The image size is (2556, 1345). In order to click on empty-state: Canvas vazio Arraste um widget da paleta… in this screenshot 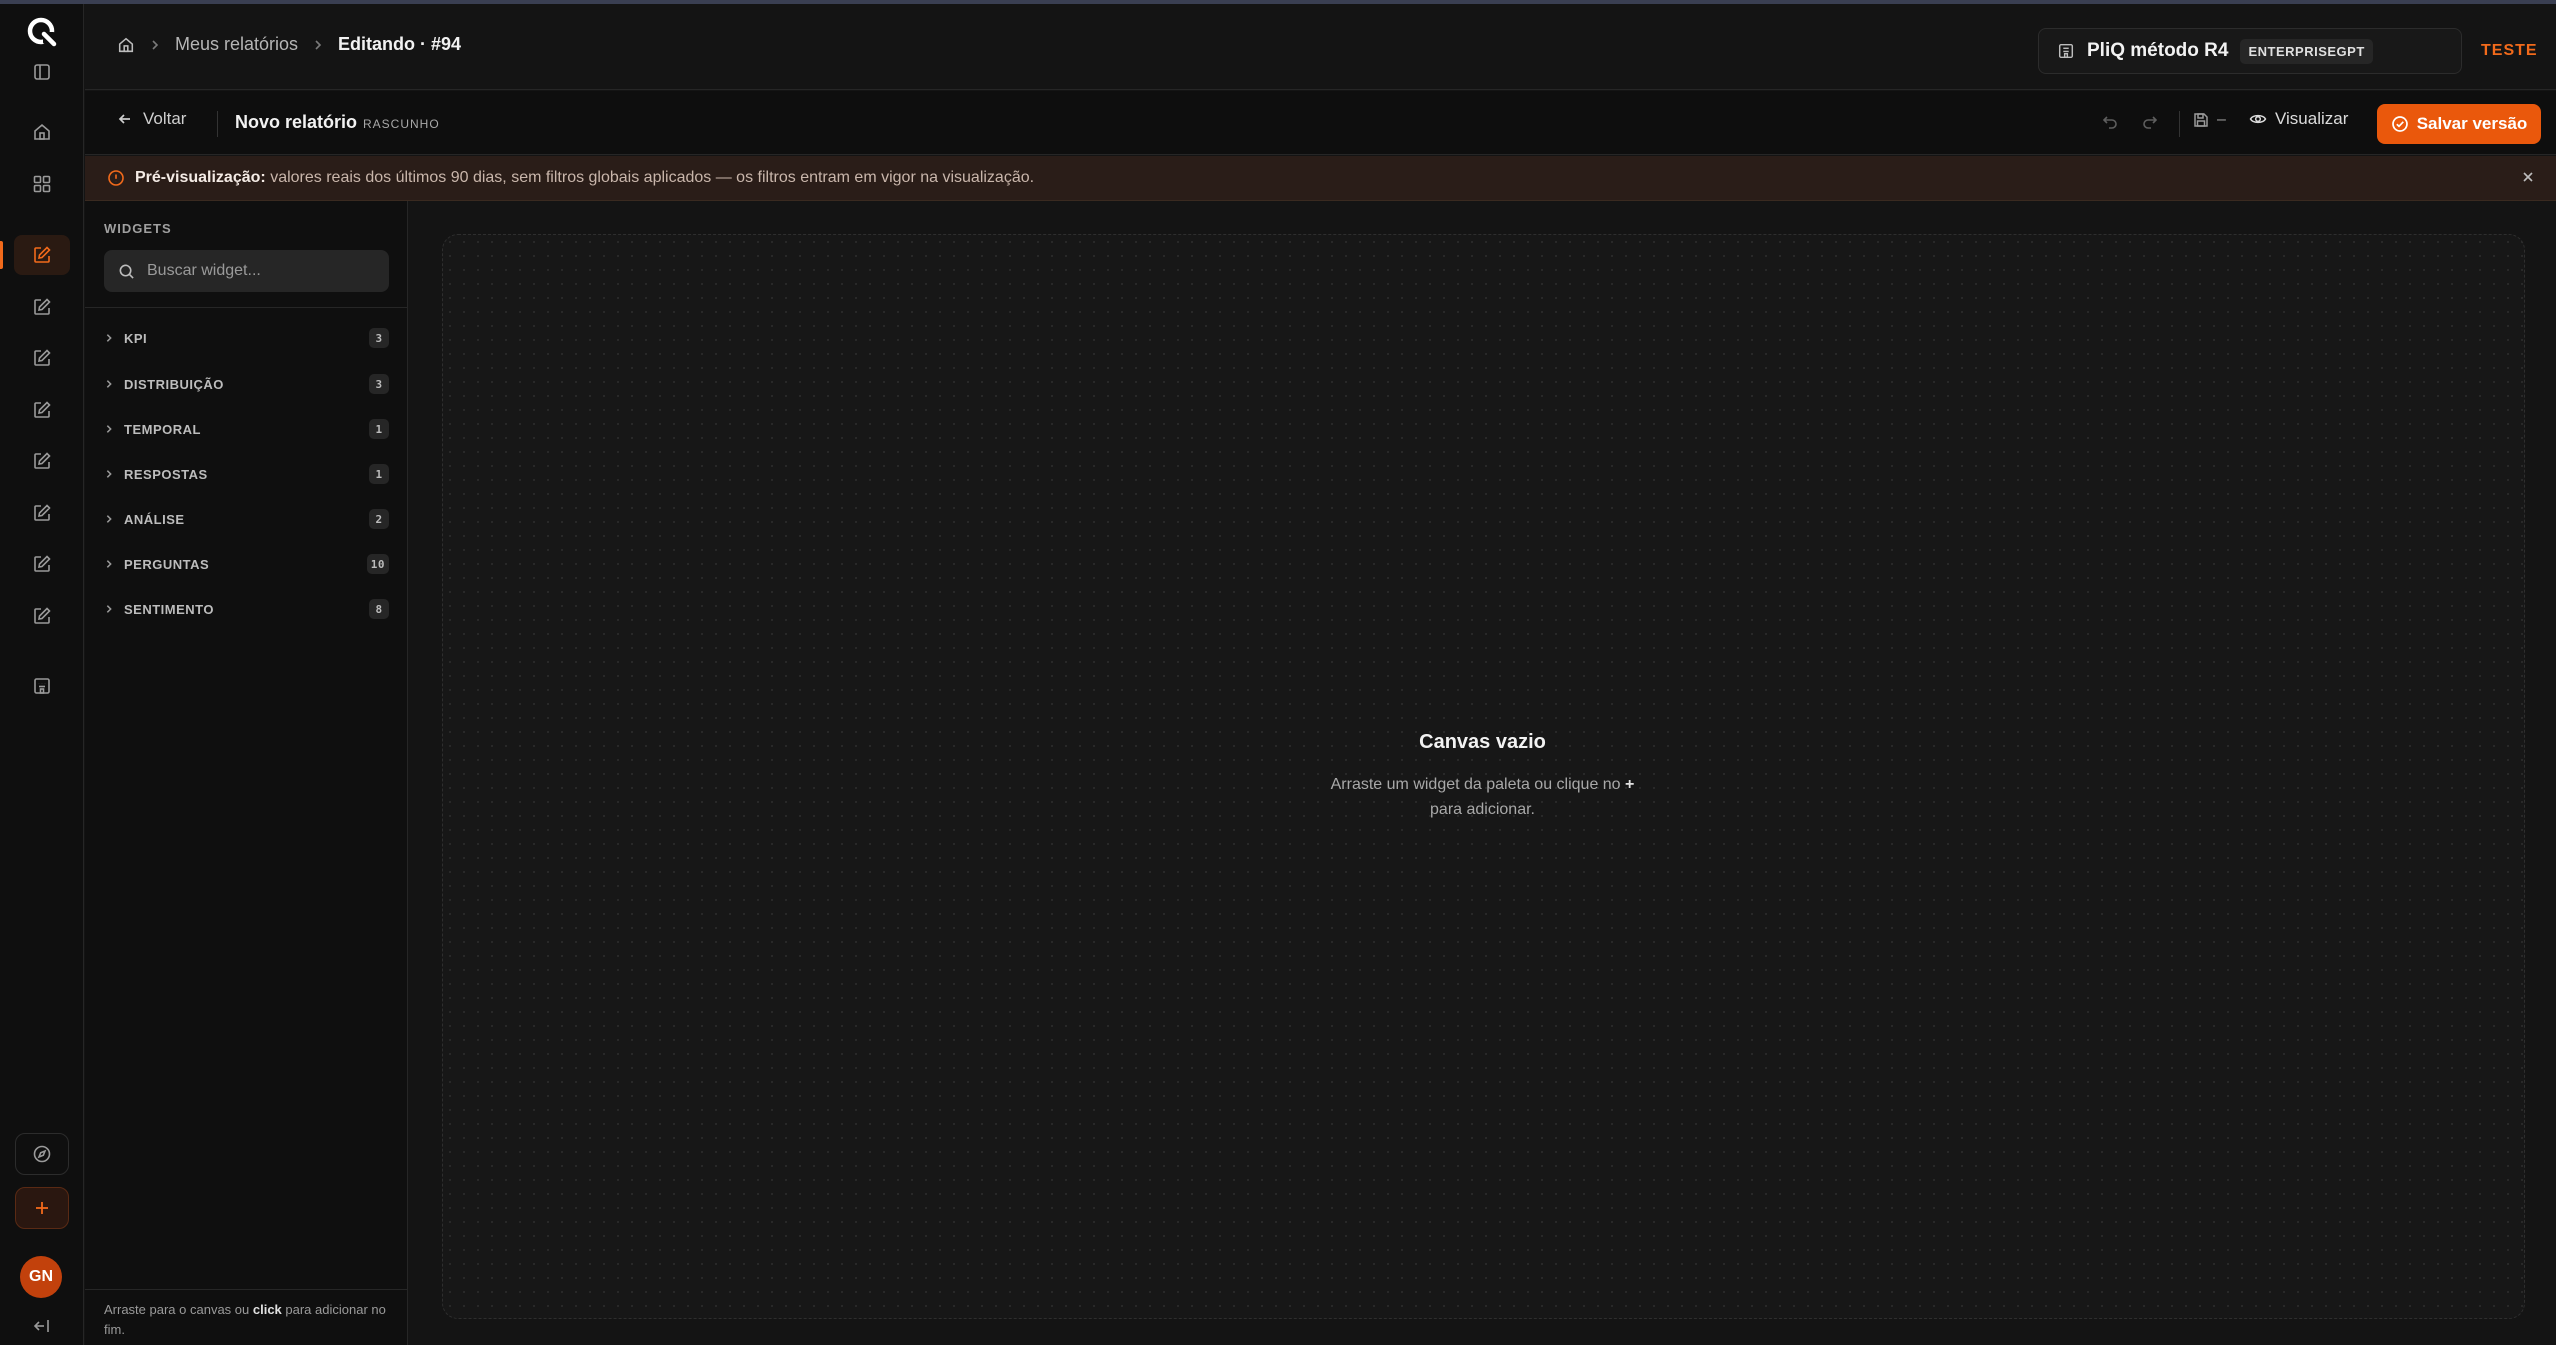, I will do `click(1482, 776)`.